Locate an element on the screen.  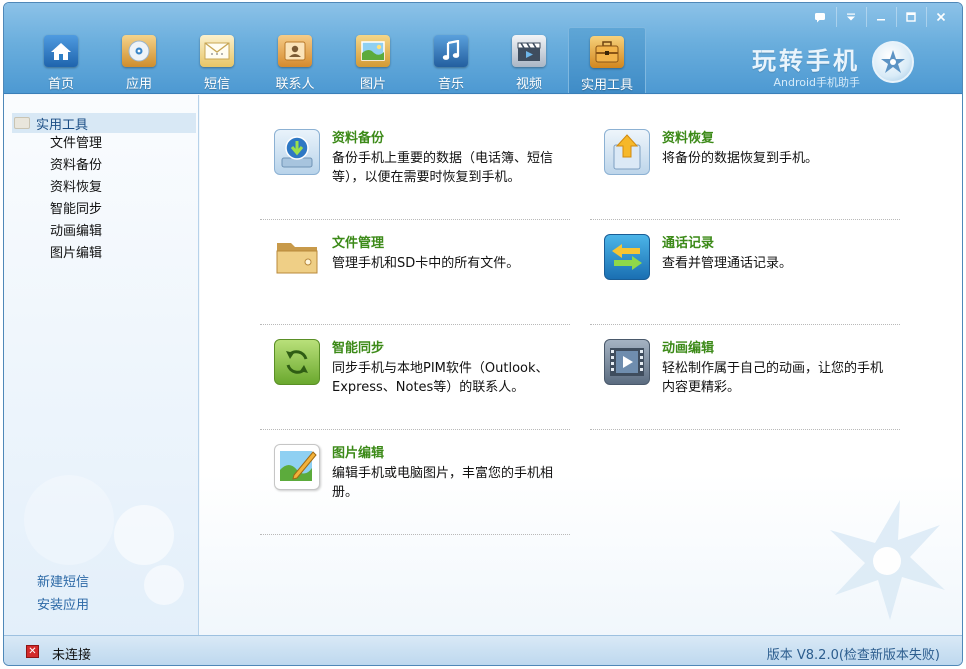
minimize-icon is located at coordinates (880, 17).